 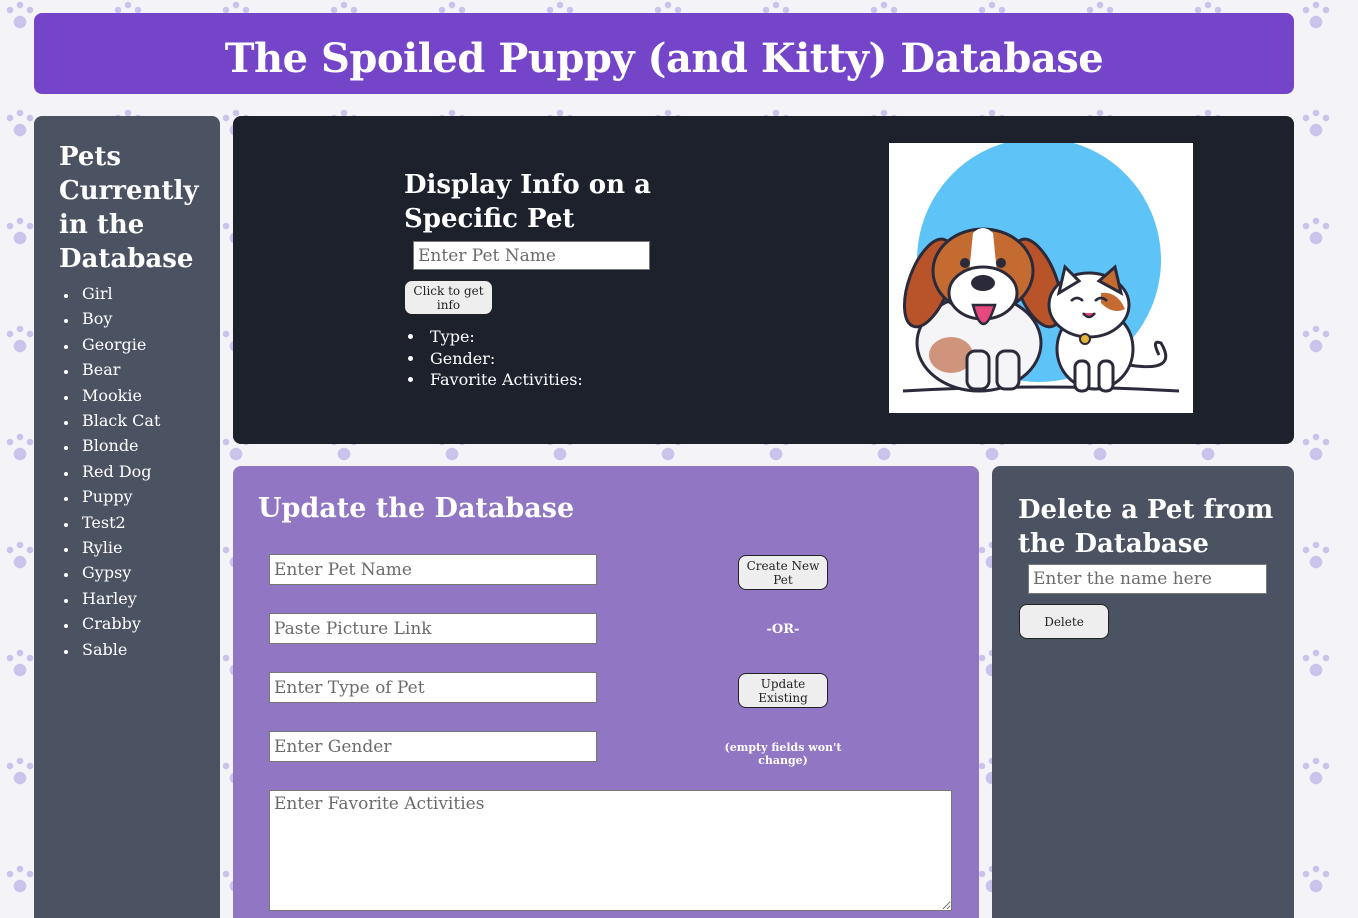 What do you see at coordinates (137, 370) in the screenshot?
I see `pet-list-item: Bear` at bounding box center [137, 370].